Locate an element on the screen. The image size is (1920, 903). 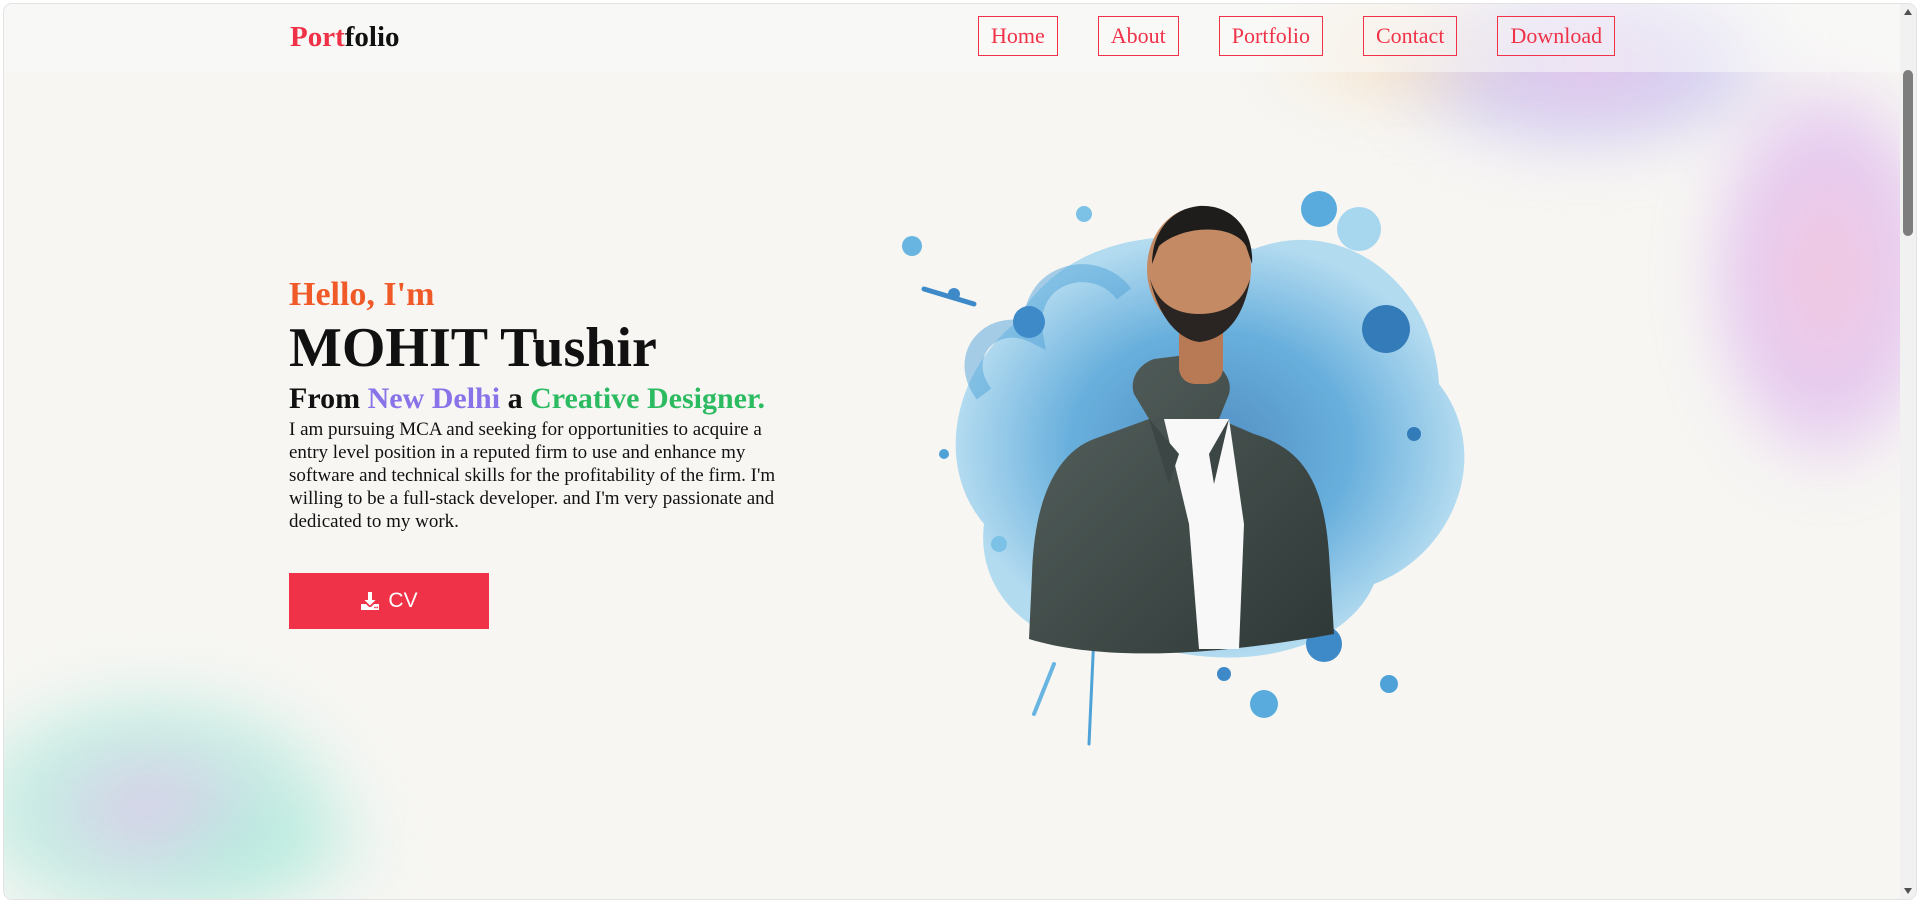
download-cv-button: CV is located at coordinates (389, 601).